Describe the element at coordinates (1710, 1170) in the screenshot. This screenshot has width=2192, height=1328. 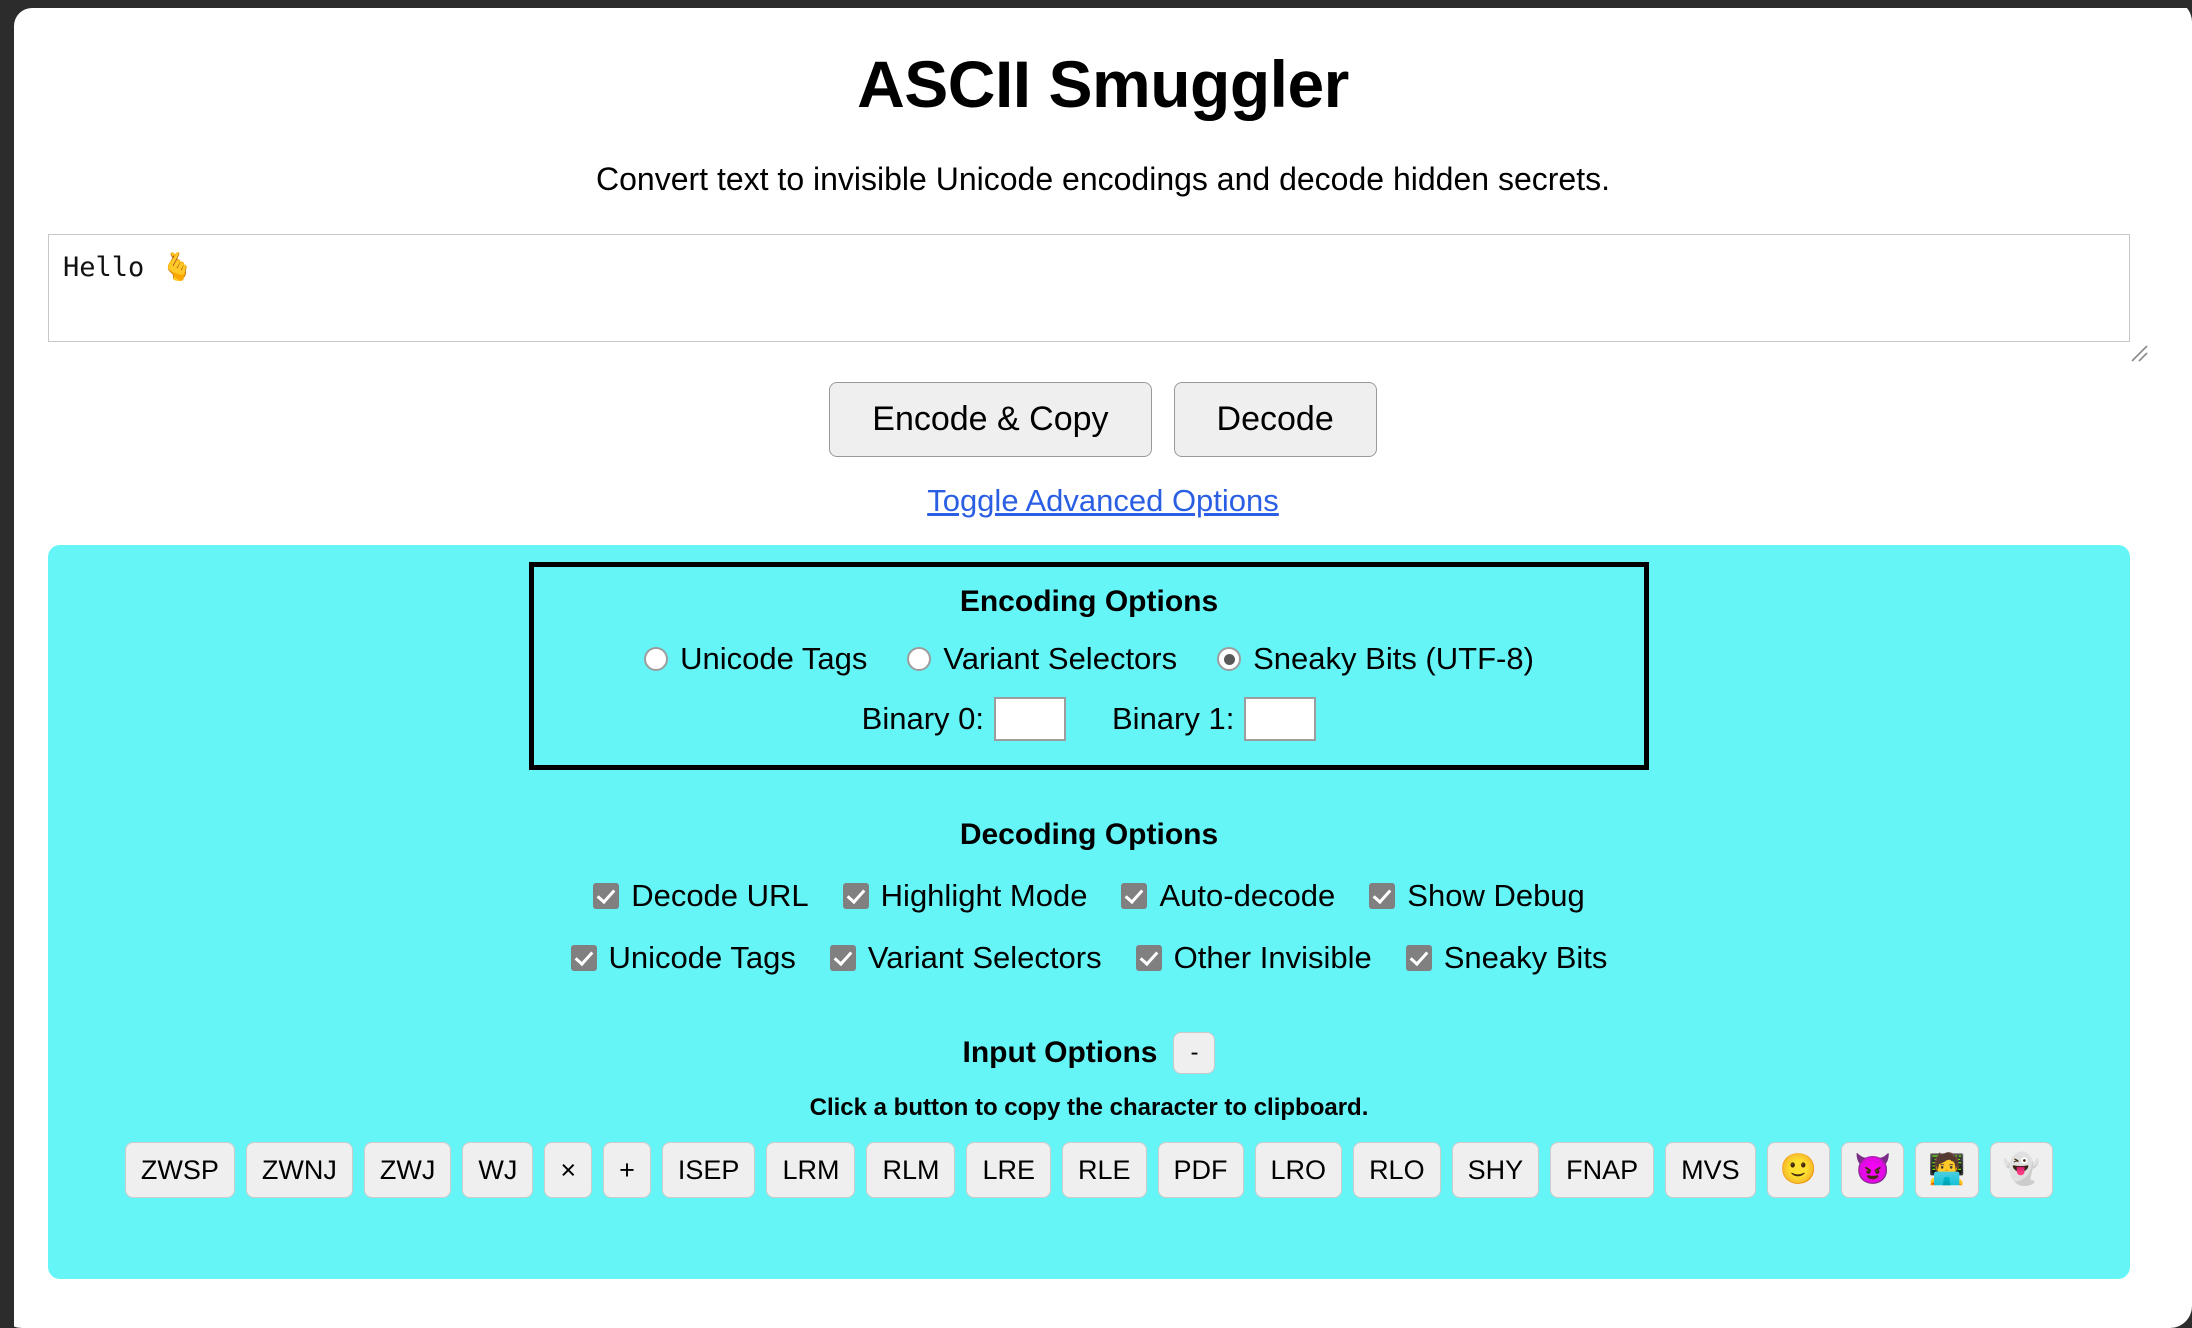
I see `char-button-mvs: MVS` at that location.